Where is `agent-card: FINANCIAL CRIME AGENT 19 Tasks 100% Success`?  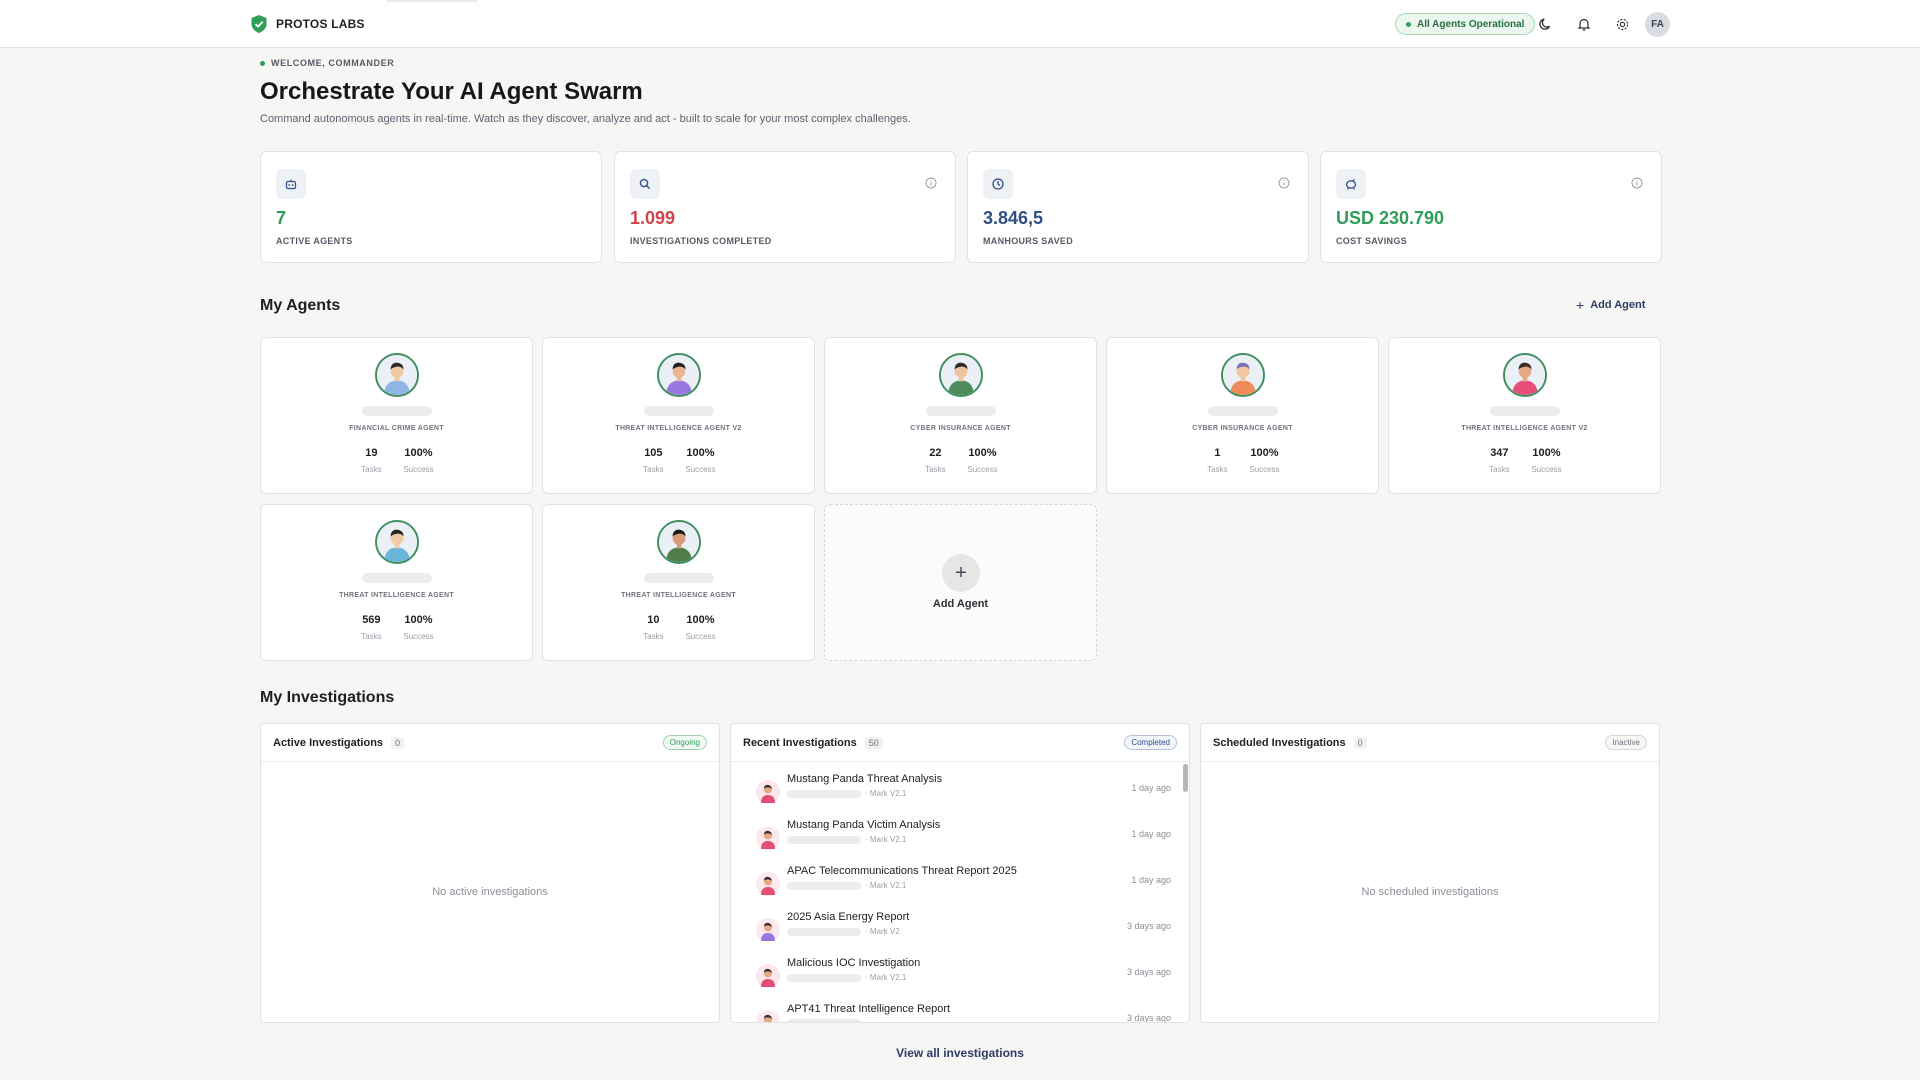 agent-card: FINANCIAL CRIME AGENT 19 Tasks 100% Success is located at coordinates (396, 415).